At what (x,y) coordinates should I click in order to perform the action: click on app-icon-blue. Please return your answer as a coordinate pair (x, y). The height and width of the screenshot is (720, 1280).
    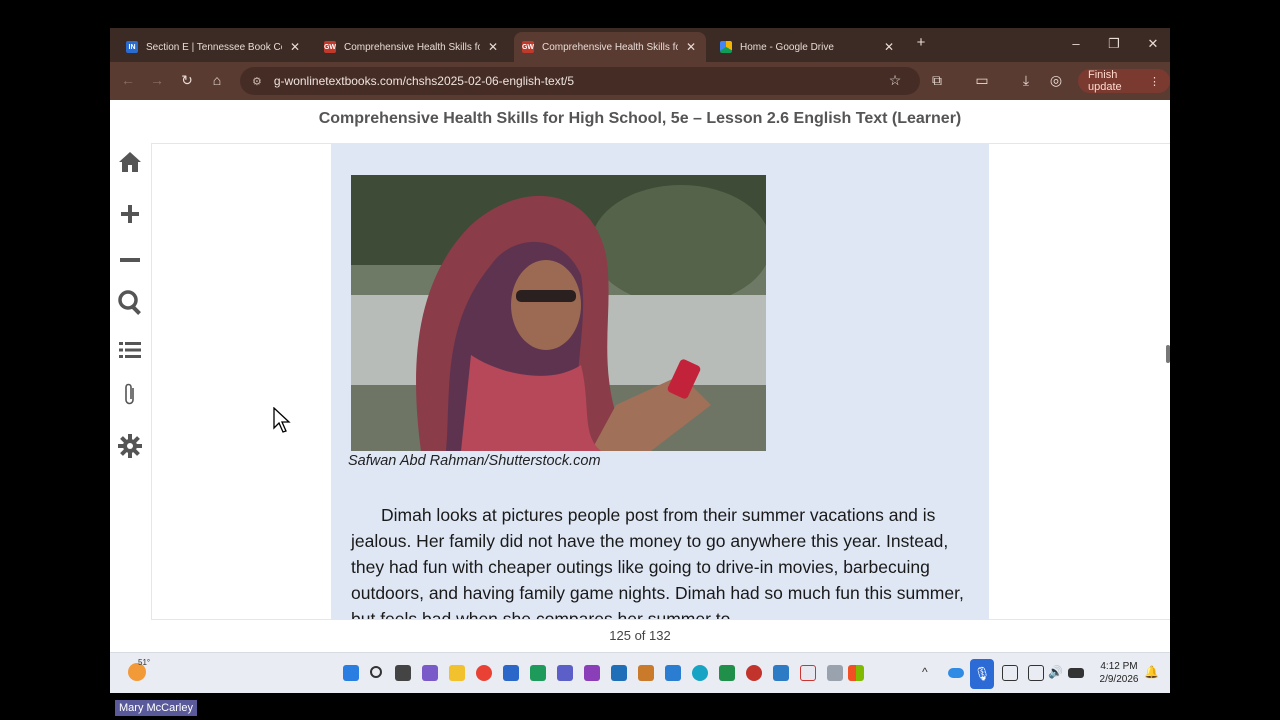
    Looking at the image, I should click on (781, 673).